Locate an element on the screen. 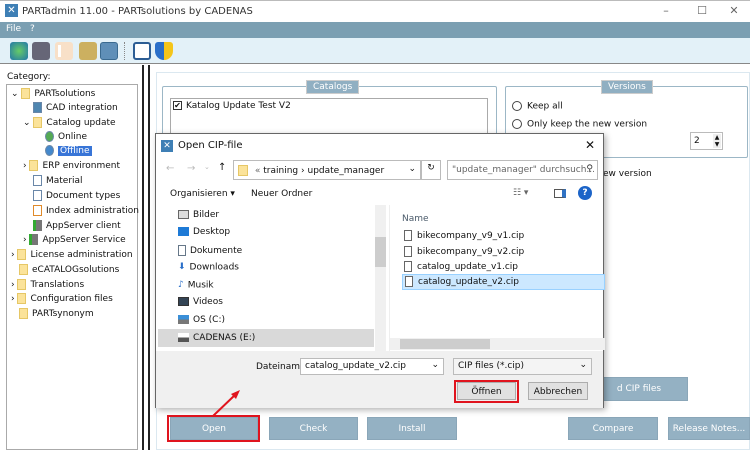 This screenshot has height=450, width=750. arrow-line is located at coordinates (224, 405).